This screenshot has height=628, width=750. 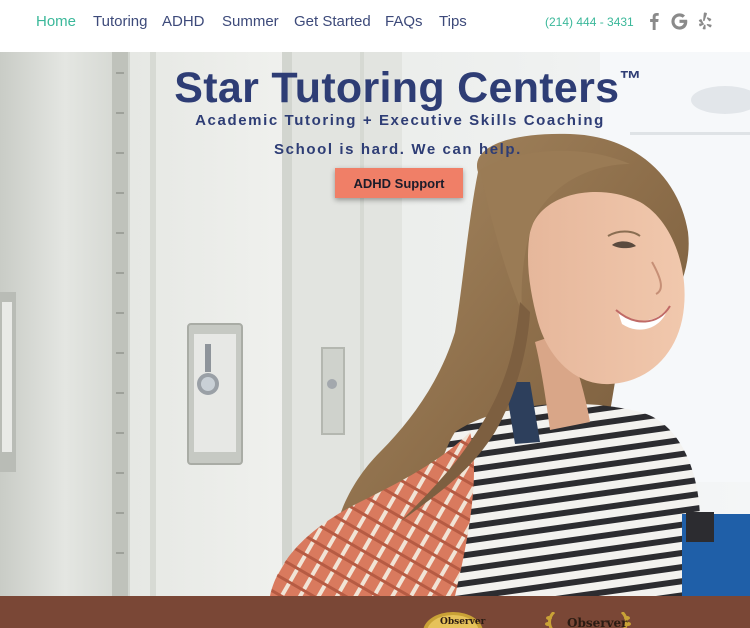 What do you see at coordinates (654, 21) in the screenshot?
I see `facebook-icon` at bounding box center [654, 21].